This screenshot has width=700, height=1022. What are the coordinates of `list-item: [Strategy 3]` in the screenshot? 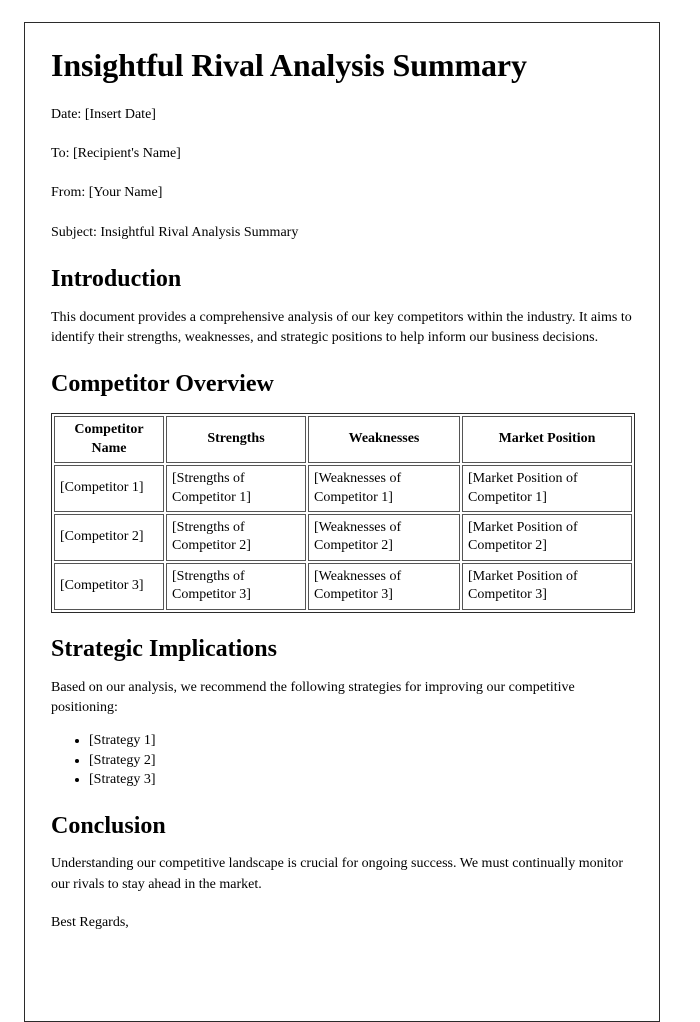 It's located at (361, 780).